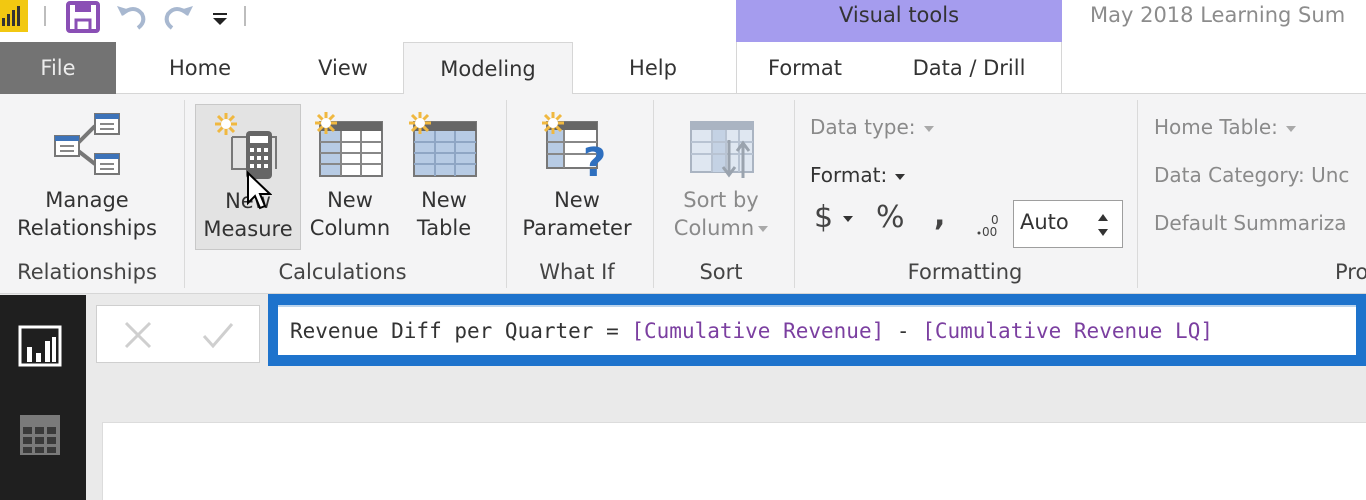  What do you see at coordinates (444, 228) in the screenshot?
I see `new-table-label-2: Table` at bounding box center [444, 228].